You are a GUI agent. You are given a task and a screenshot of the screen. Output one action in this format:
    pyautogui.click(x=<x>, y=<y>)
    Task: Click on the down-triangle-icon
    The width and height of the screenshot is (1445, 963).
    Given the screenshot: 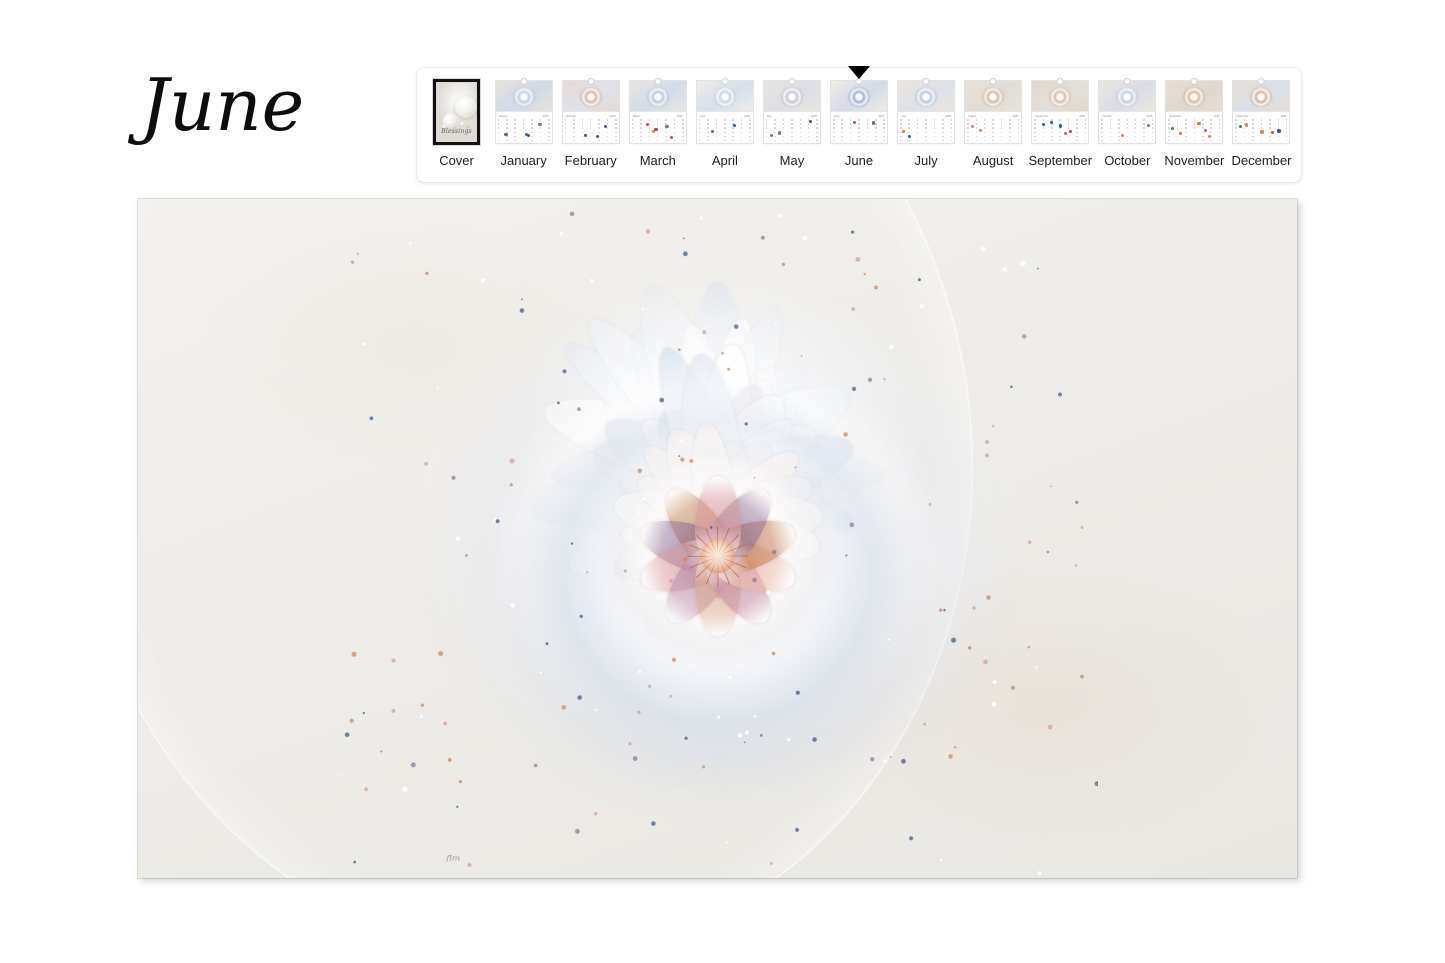 What is the action you would take?
    pyautogui.click(x=859, y=72)
    